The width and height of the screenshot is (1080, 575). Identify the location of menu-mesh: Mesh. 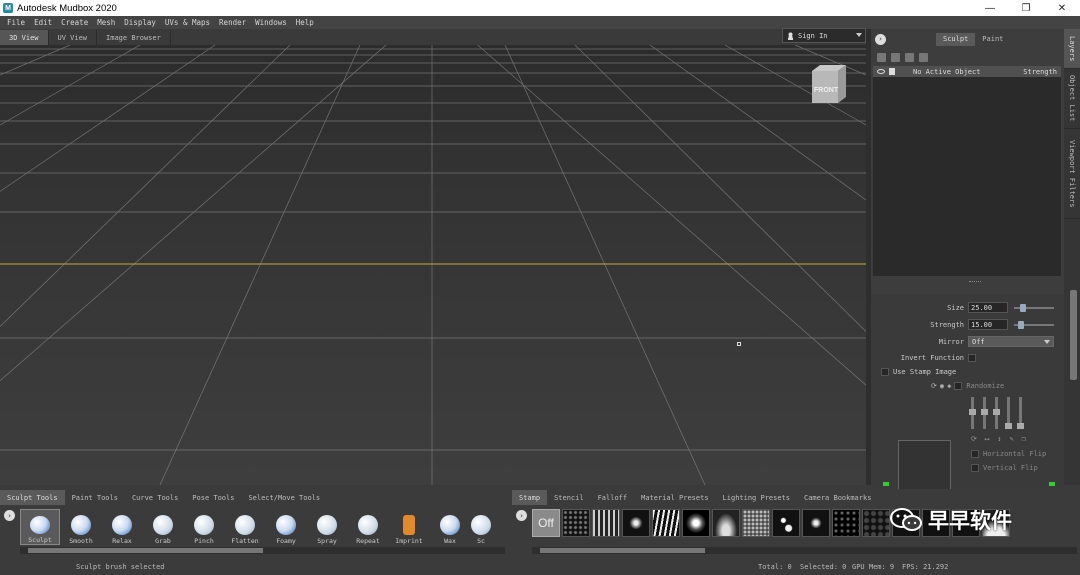
(106, 22).